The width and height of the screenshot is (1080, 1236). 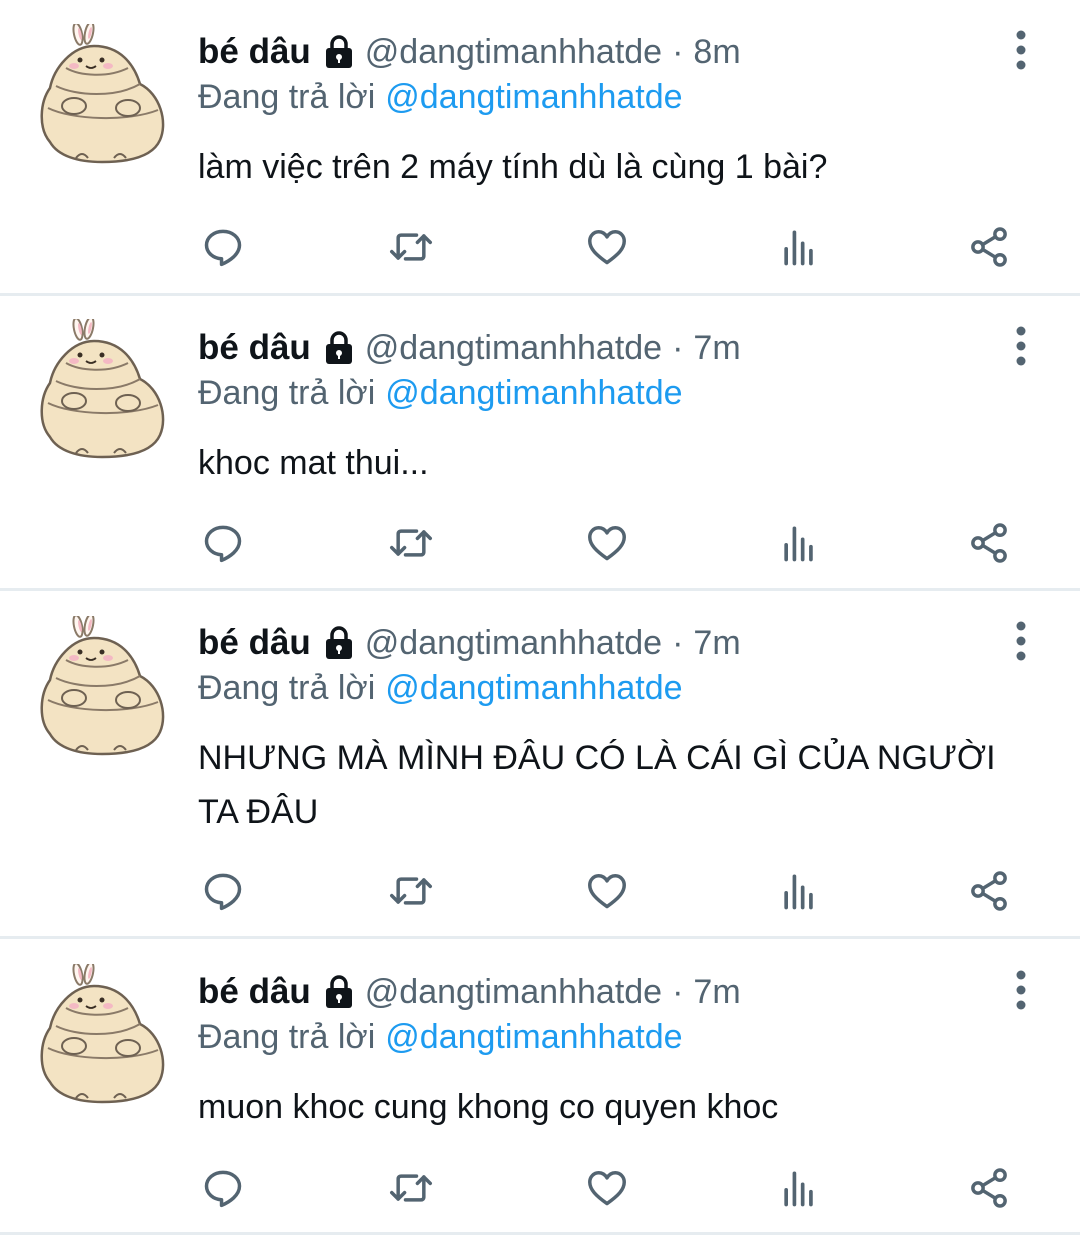 I want to click on timestamp: 8m, so click(x=716, y=52).